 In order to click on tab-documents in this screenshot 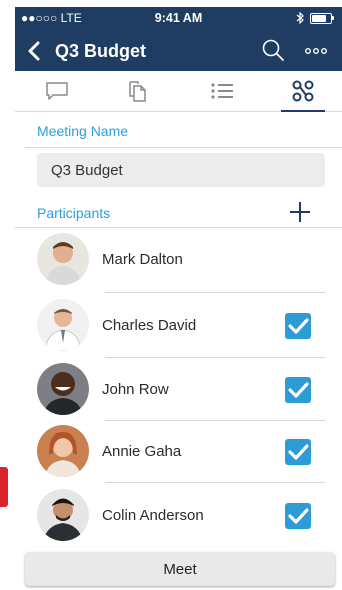, I will do `click(137, 91)`.